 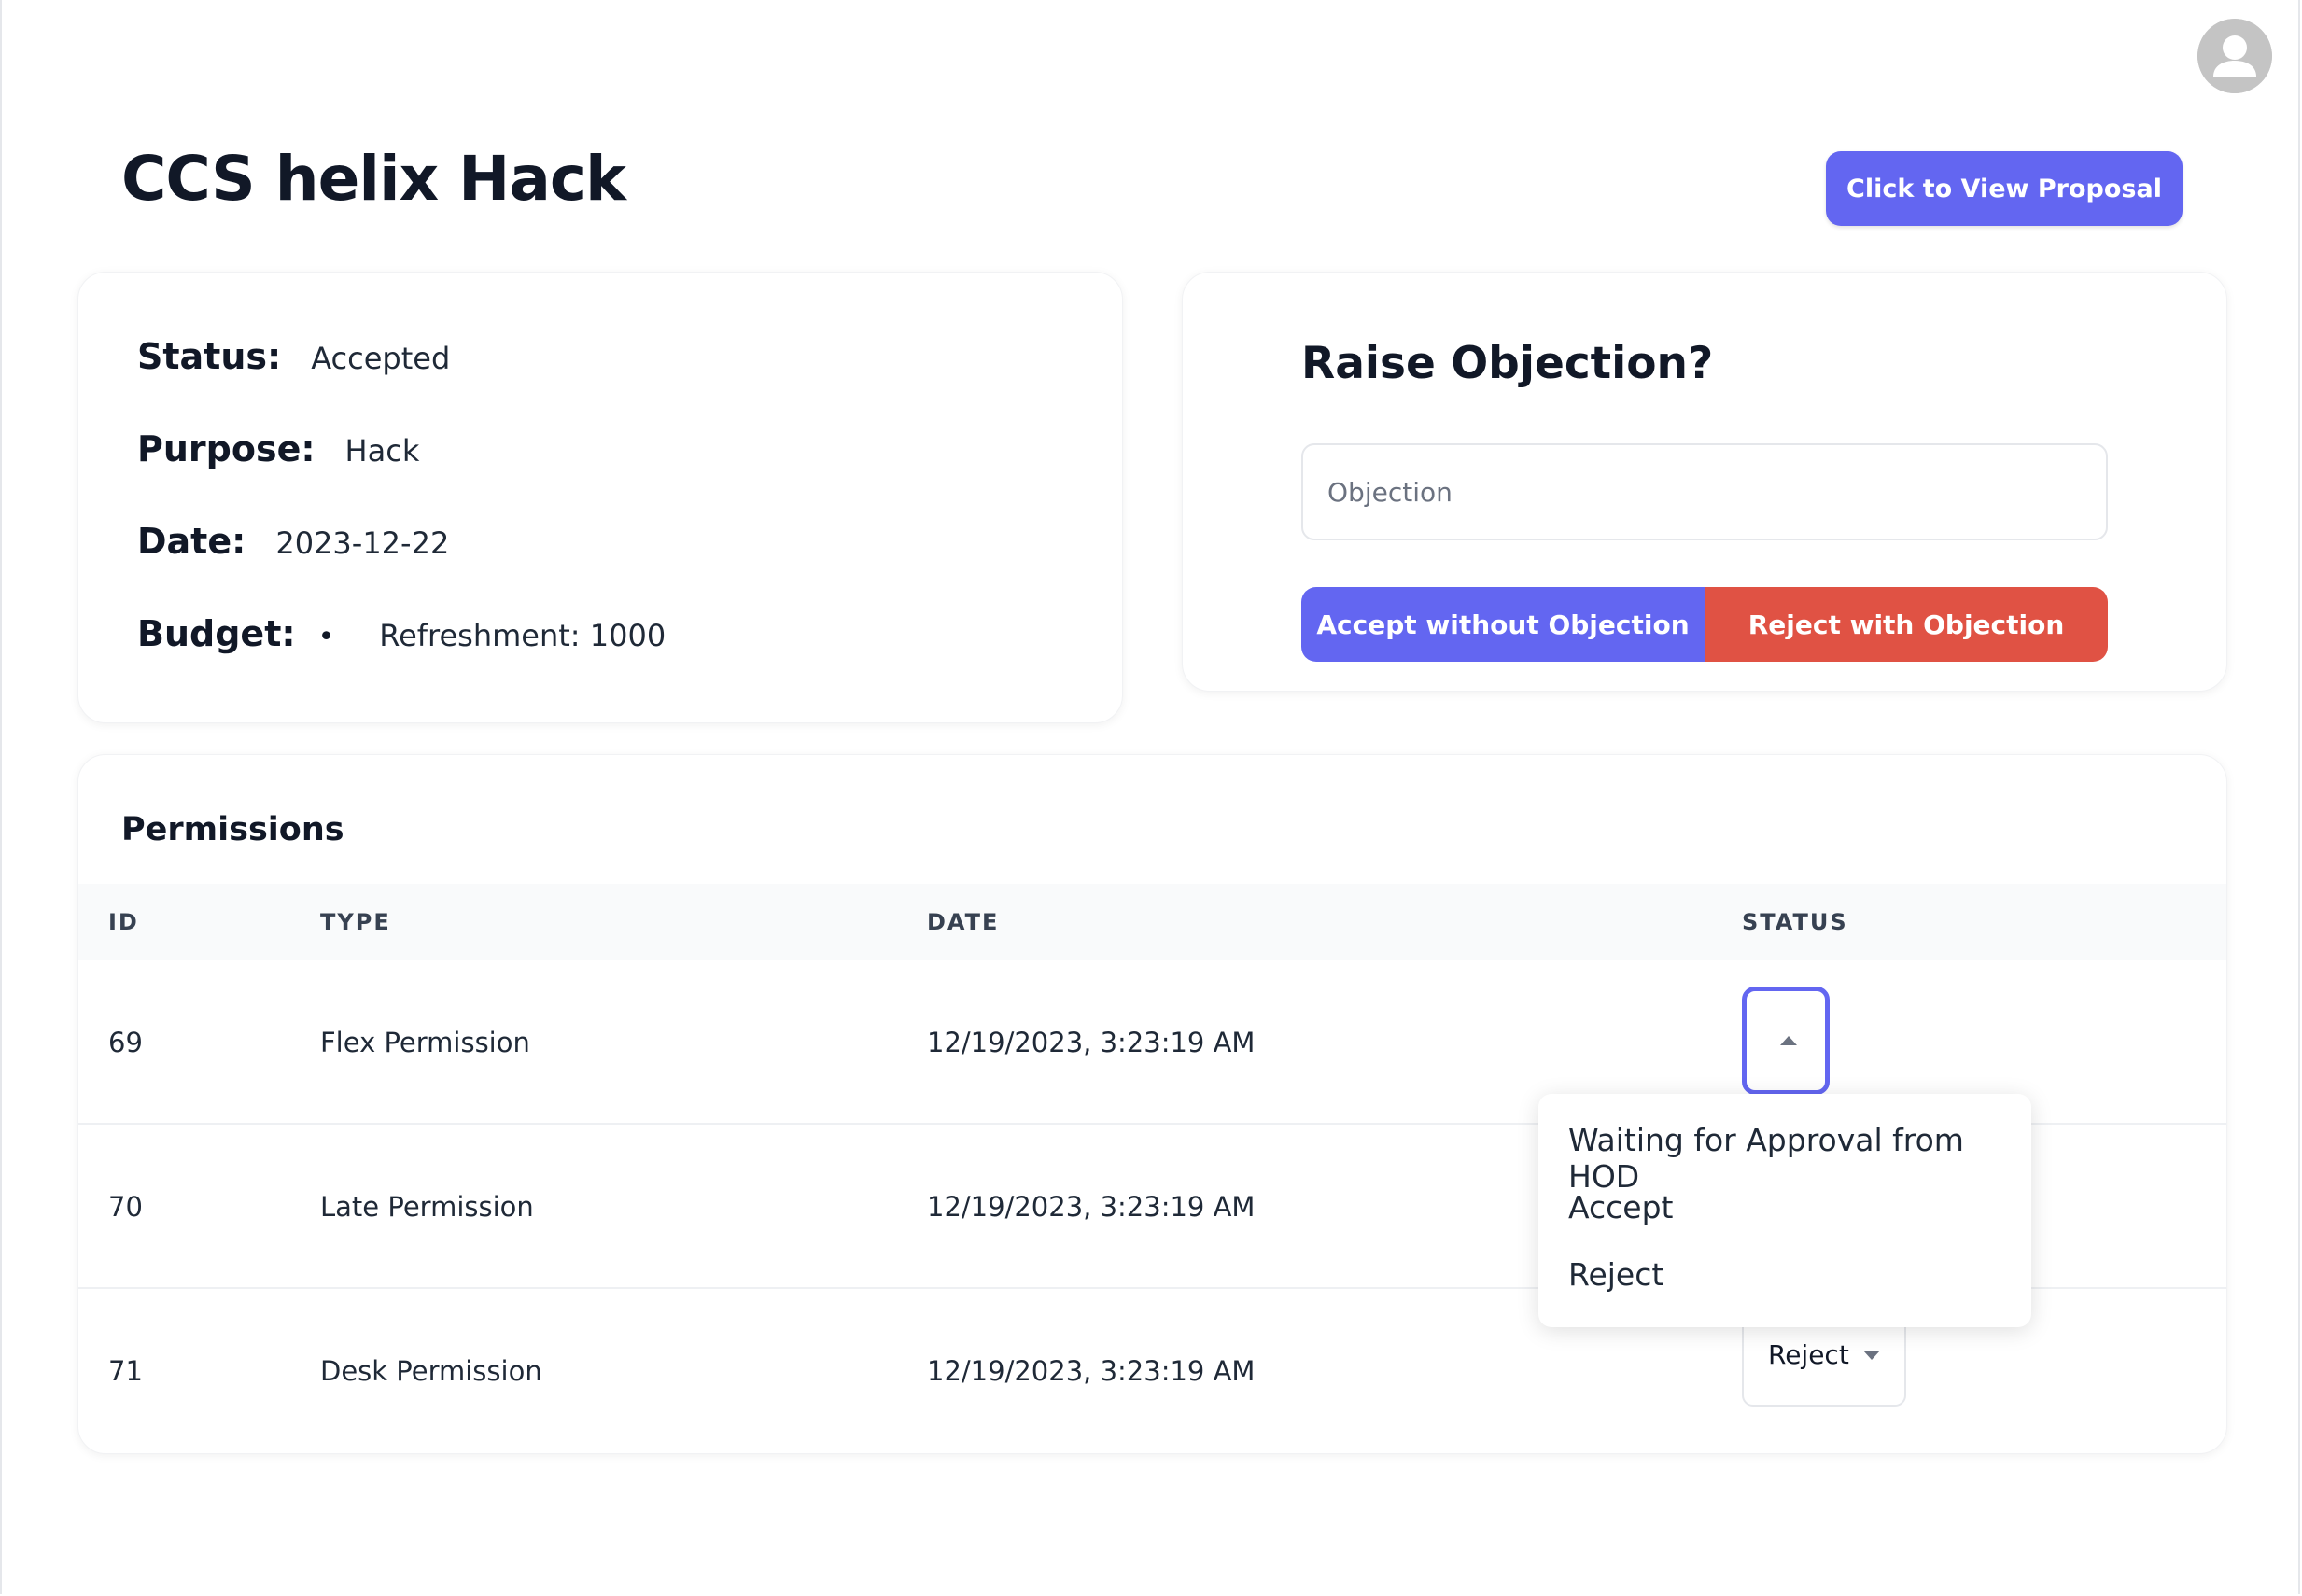 What do you see at coordinates (2234, 56) in the screenshot?
I see `user-avatar-icon` at bounding box center [2234, 56].